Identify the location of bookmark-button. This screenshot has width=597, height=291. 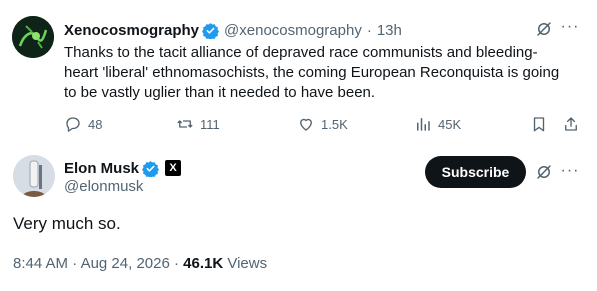
(542, 124).